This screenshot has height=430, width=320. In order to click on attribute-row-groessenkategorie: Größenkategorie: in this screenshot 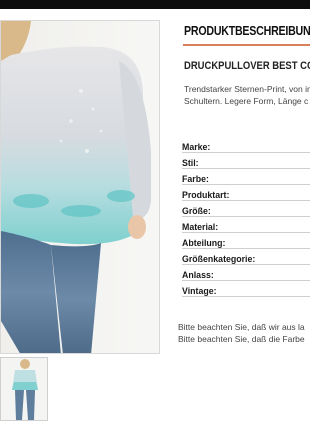, I will do `click(246, 260)`.